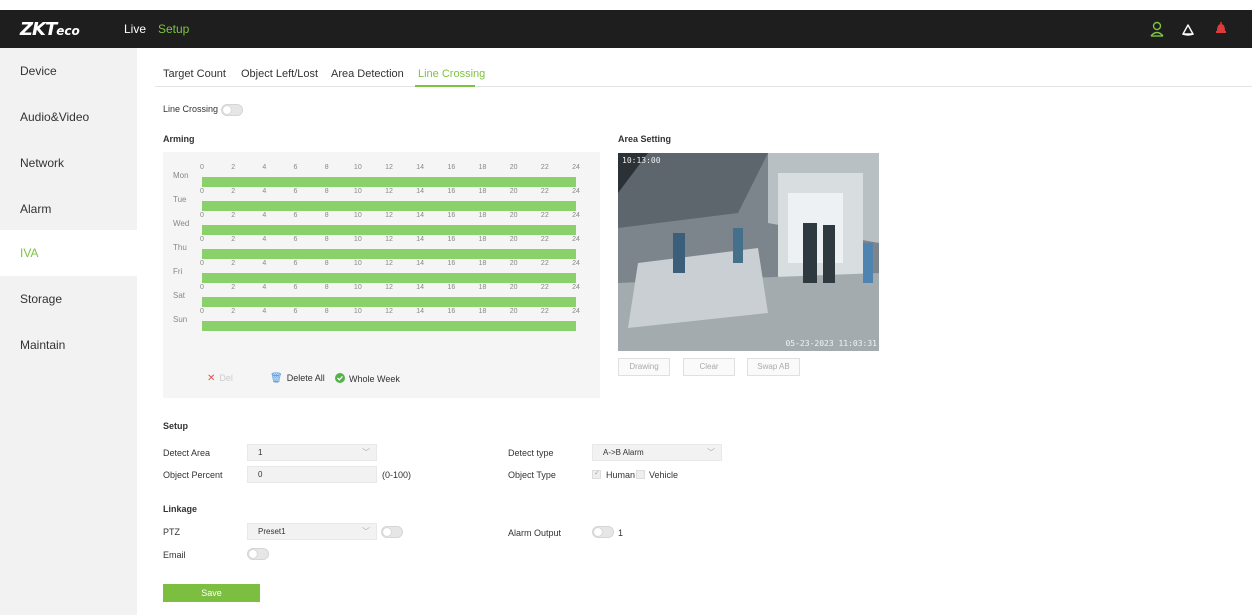 This screenshot has height=615, width=1252. I want to click on alarm-bell-icon, so click(1221, 30).